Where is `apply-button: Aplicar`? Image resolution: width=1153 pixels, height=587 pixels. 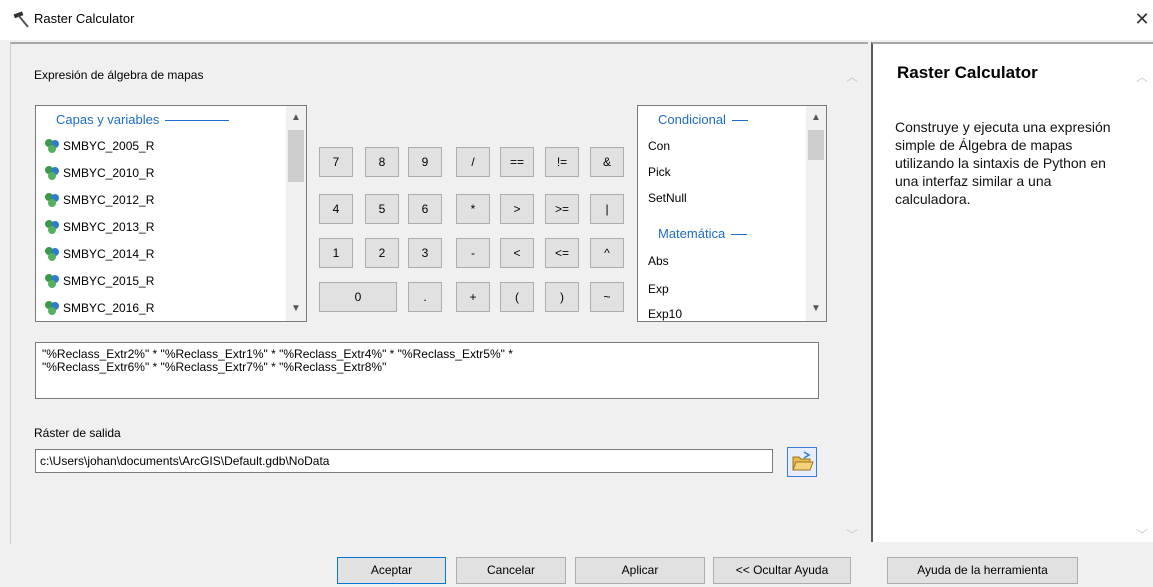 apply-button: Aplicar is located at coordinates (640, 570).